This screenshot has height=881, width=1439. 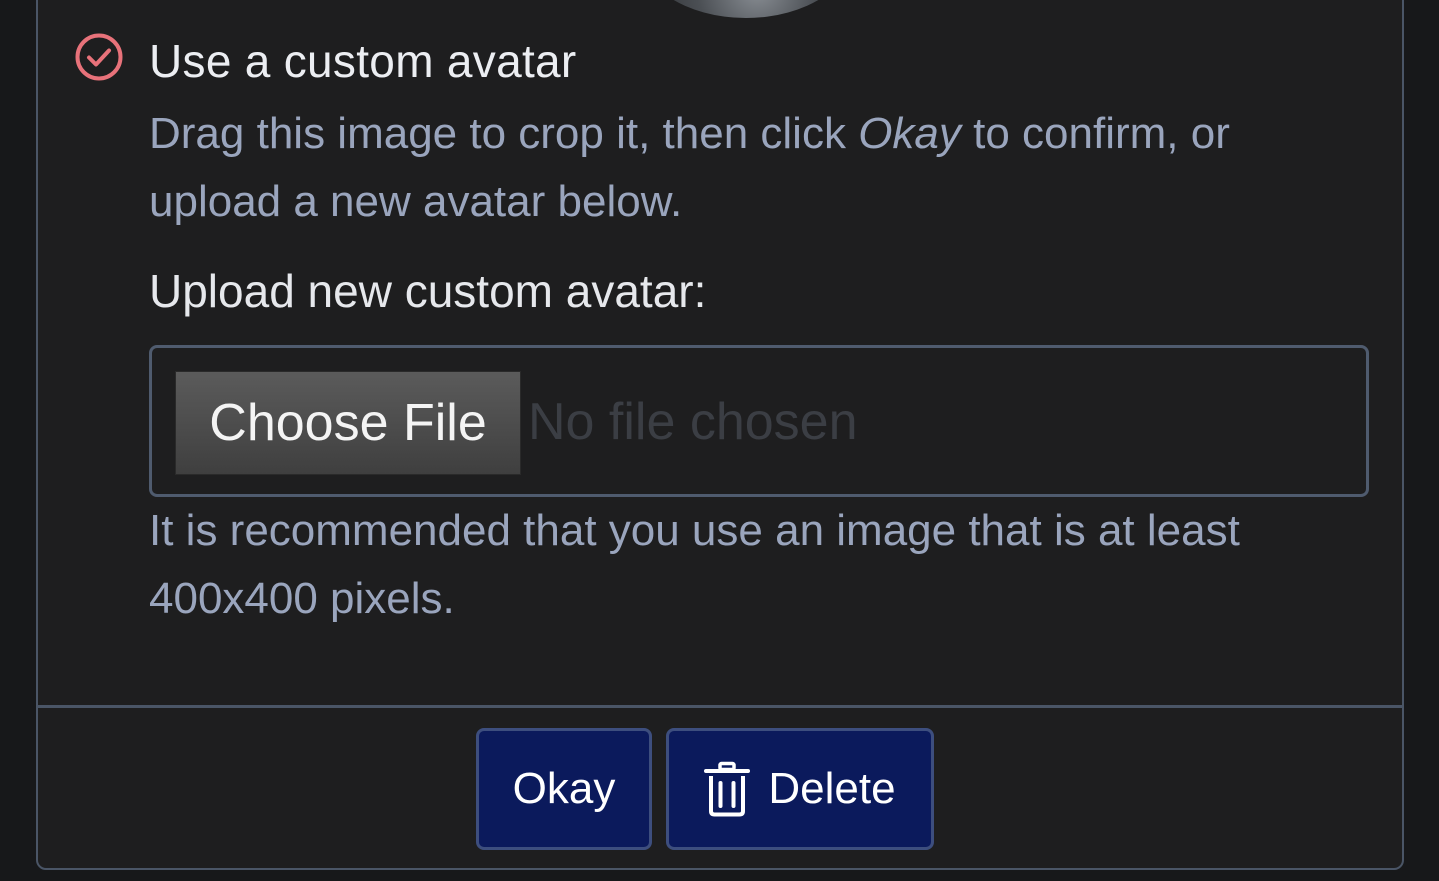 I want to click on avatar-file-input: Choose File No file chosen, so click(x=759, y=421).